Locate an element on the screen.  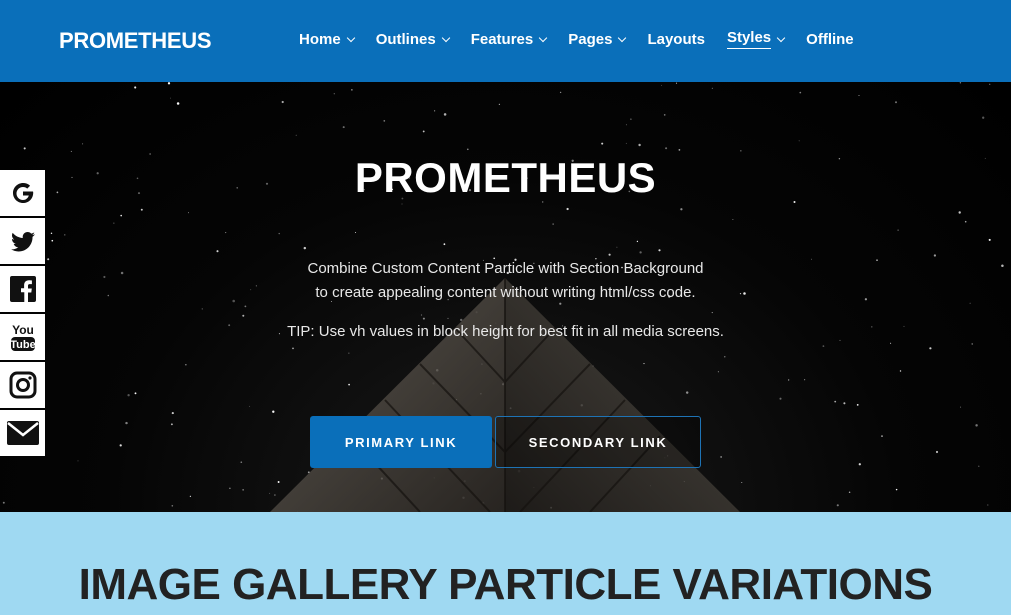
instagram-icon is located at coordinates (22, 385).